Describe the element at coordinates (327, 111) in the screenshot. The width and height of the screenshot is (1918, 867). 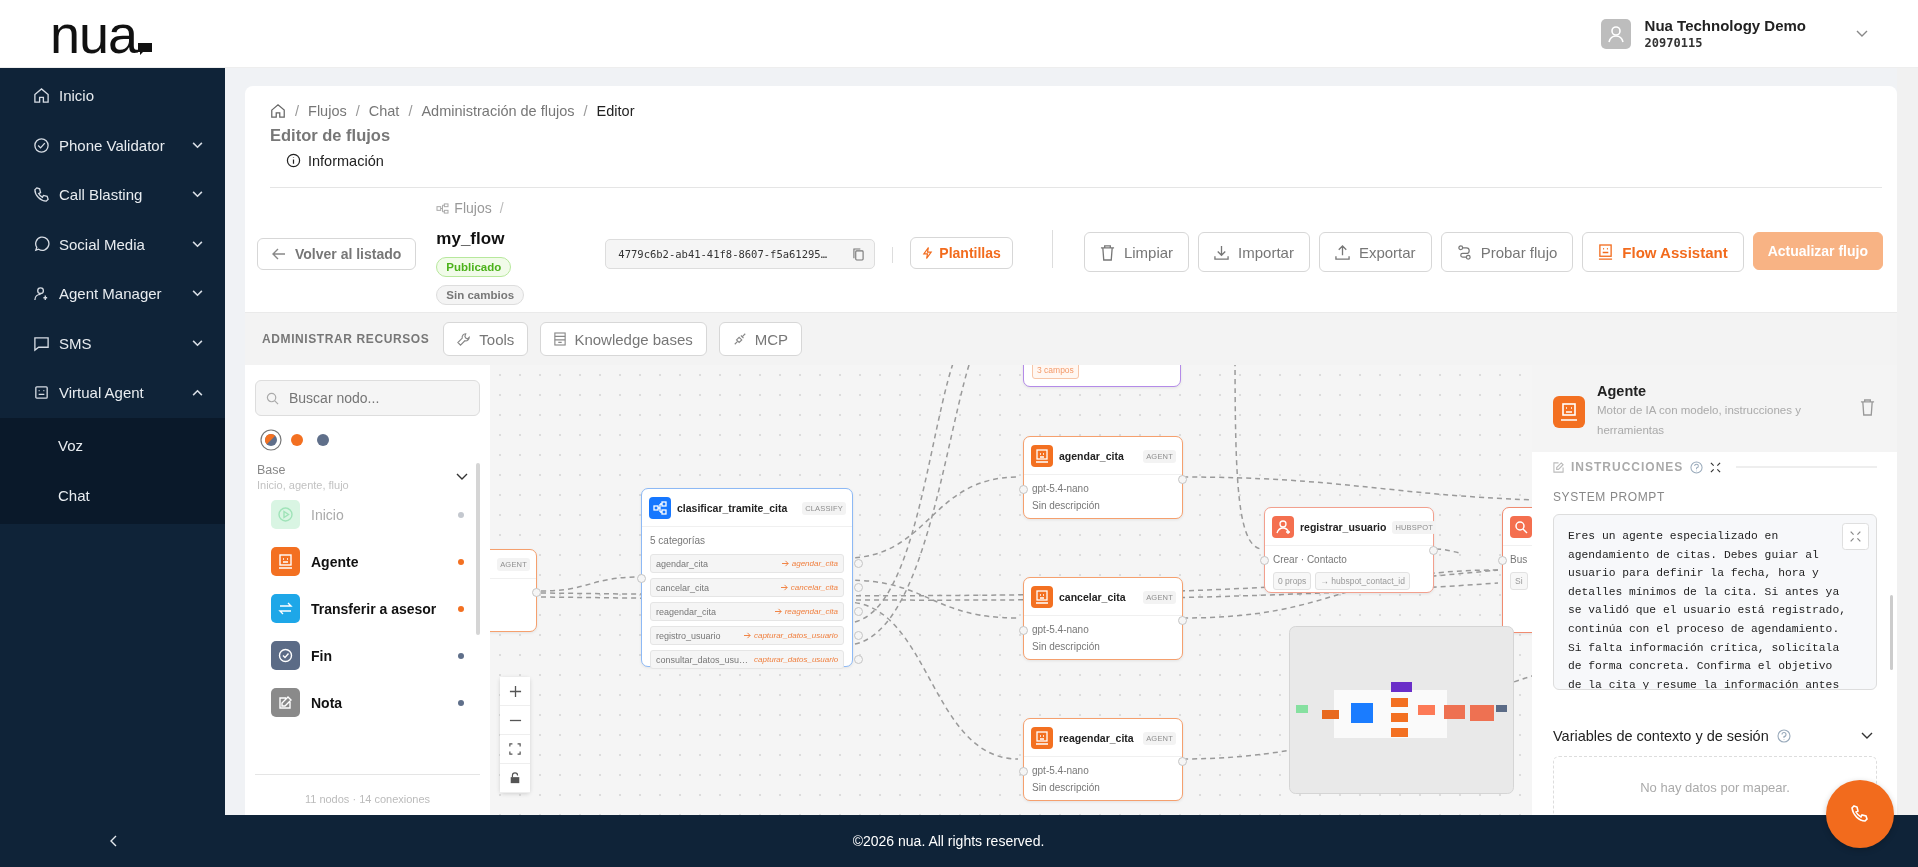
I see `breadcrumb-link: Flujos` at that location.